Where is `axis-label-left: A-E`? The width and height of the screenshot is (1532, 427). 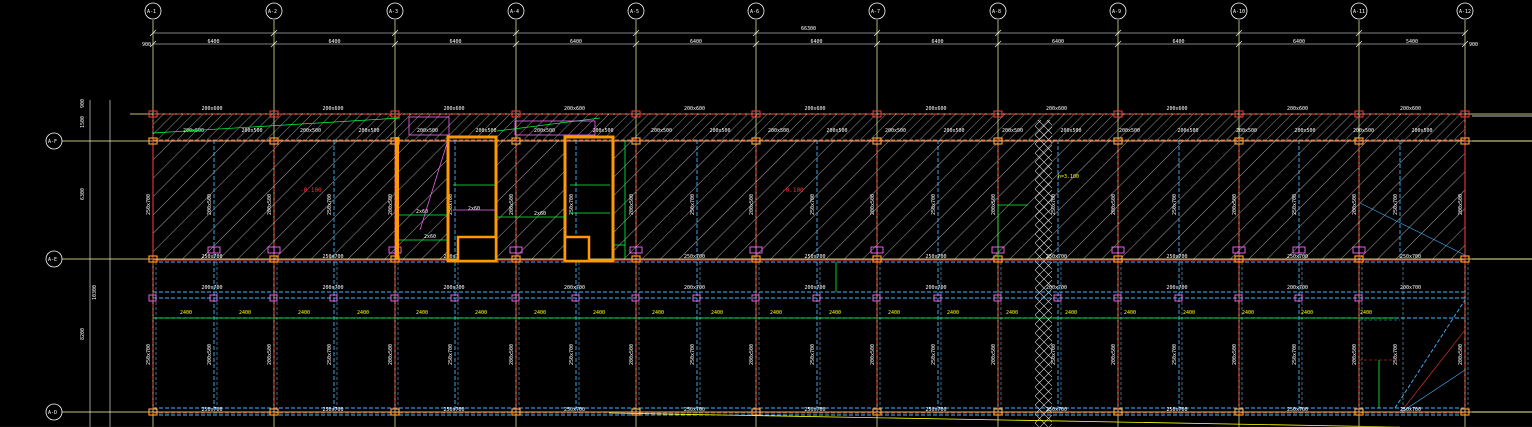 axis-label-left: A-E is located at coordinates (52, 260).